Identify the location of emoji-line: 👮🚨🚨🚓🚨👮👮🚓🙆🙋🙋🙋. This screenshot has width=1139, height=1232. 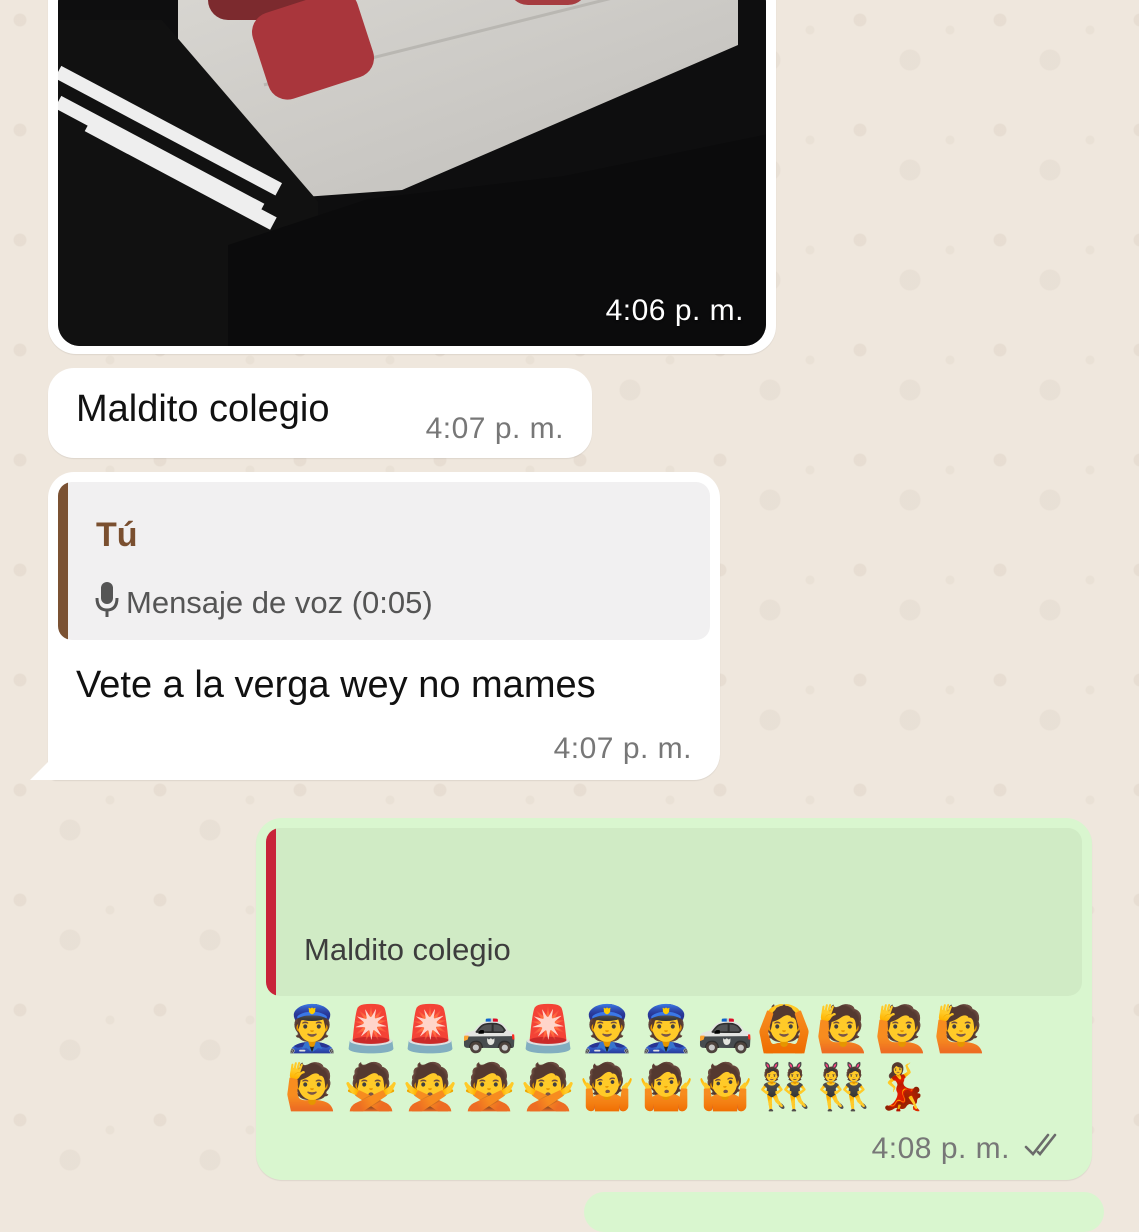
(638, 1028).